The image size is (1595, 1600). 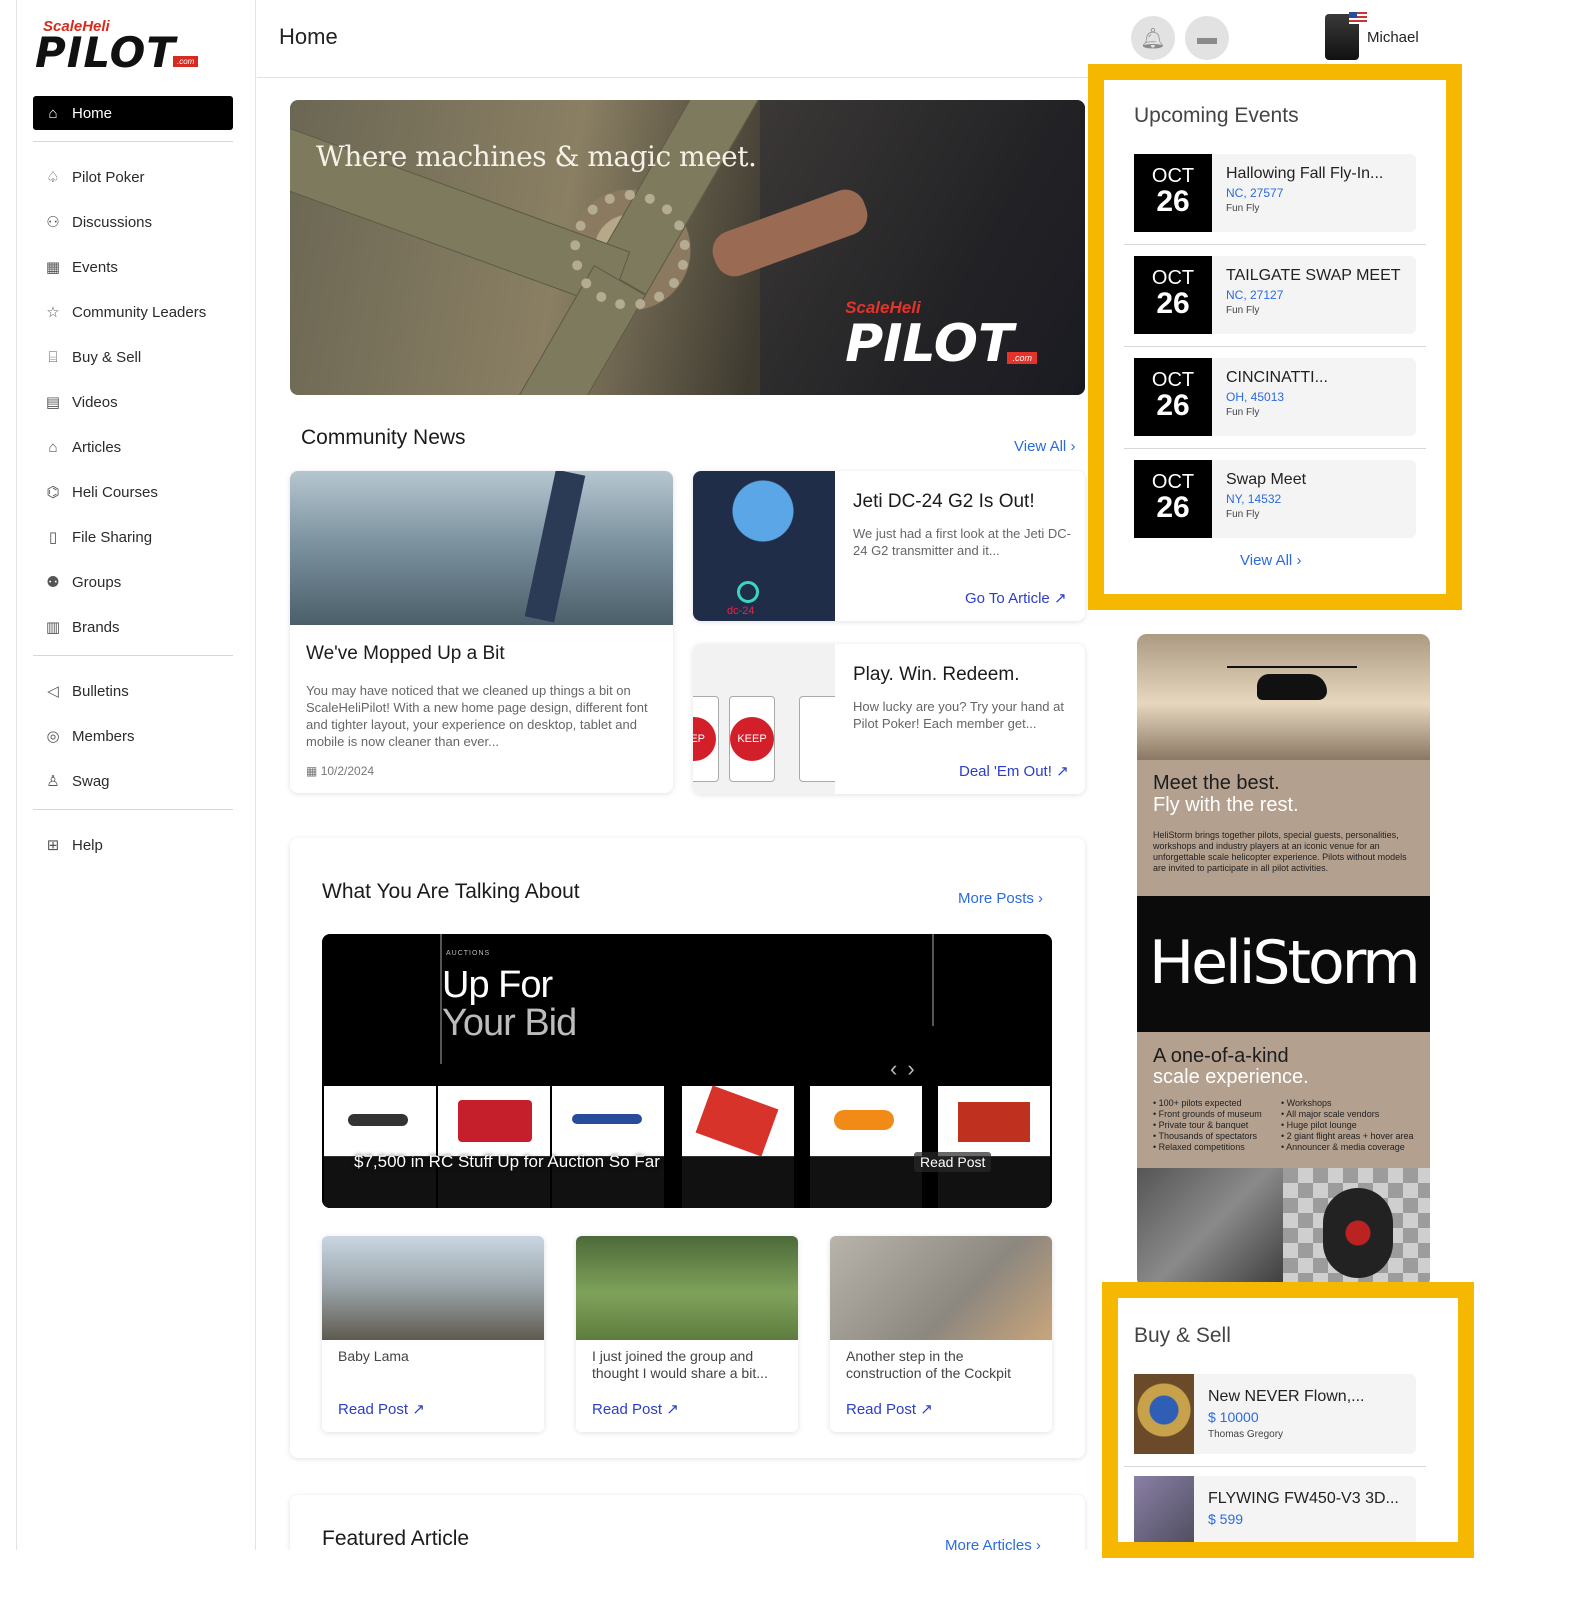 I want to click on nav-divider, so click(x=133, y=141).